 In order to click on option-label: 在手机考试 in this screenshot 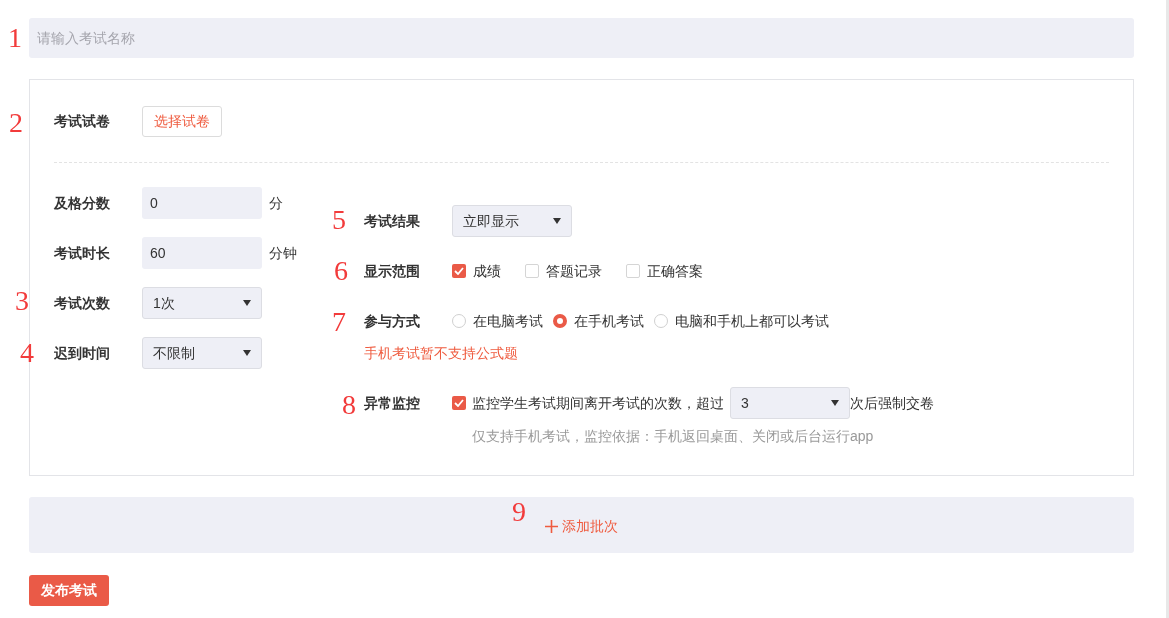, I will do `click(609, 321)`.